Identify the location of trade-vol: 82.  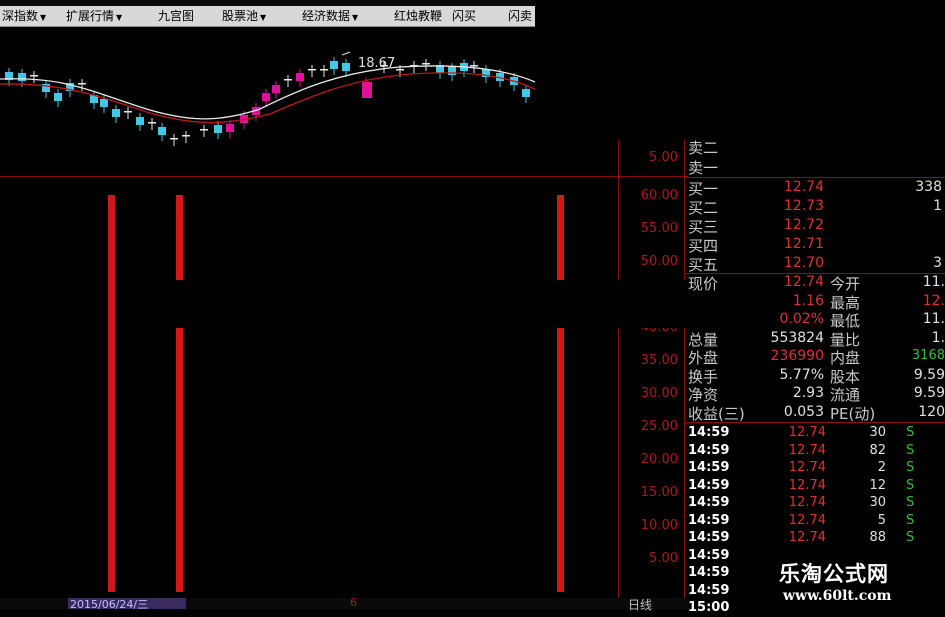
(877, 450).